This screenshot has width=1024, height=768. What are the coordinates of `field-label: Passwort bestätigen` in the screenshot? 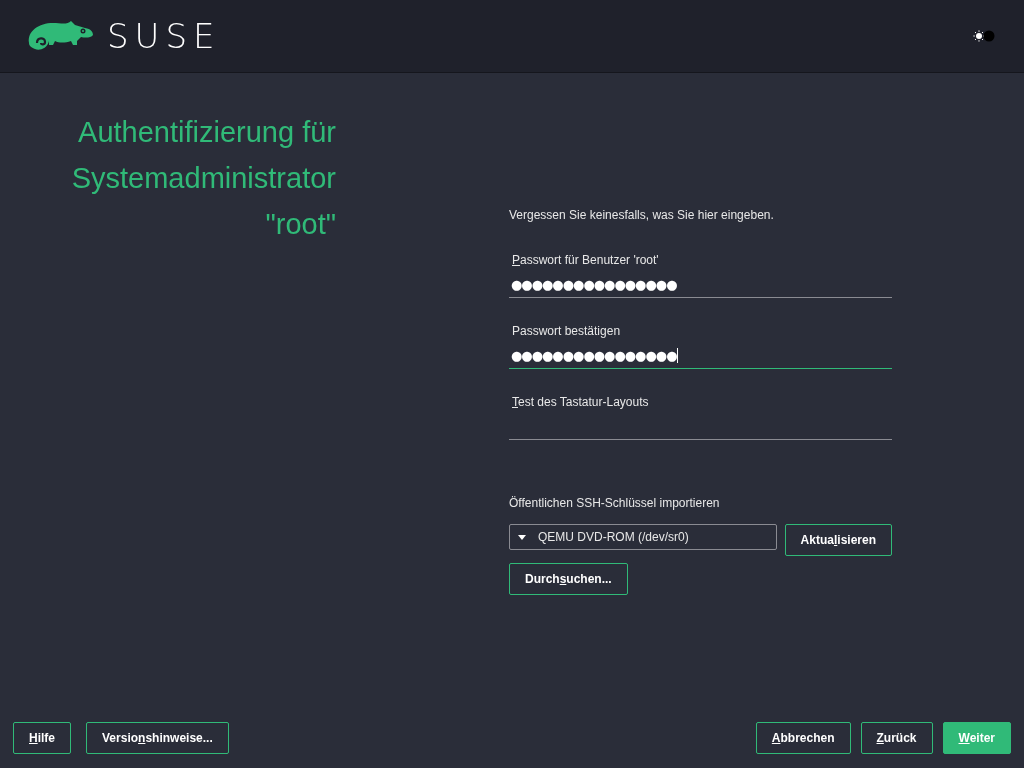 It's located at (566, 331).